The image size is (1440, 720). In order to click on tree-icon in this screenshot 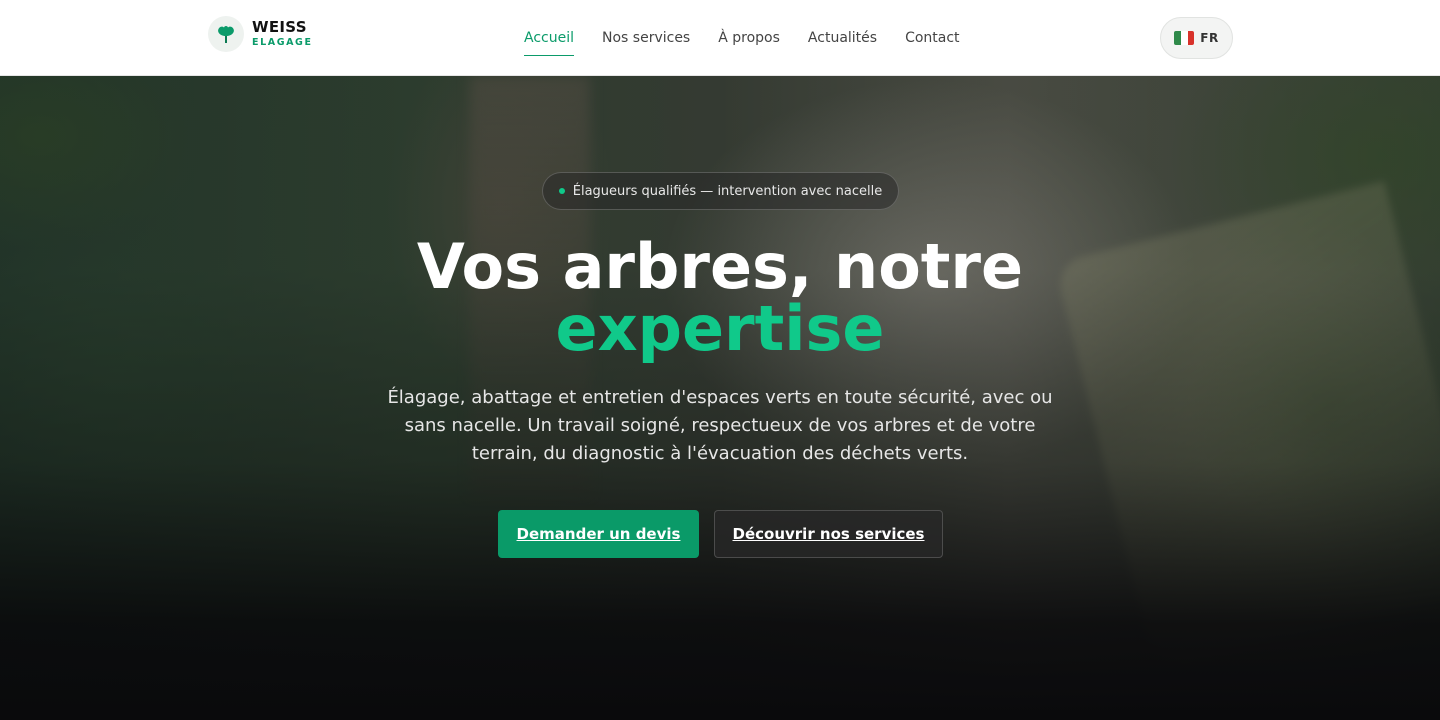, I will do `click(226, 34)`.